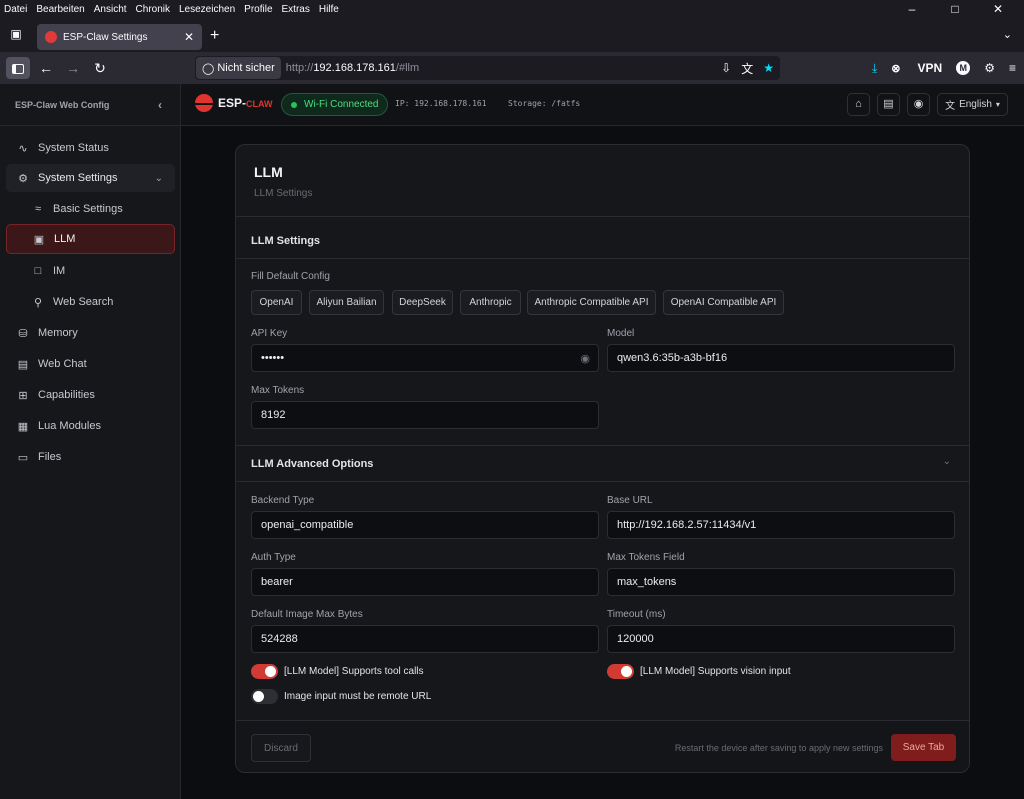  I want to click on preset-deepseek-button: DeepSeek, so click(422, 302).